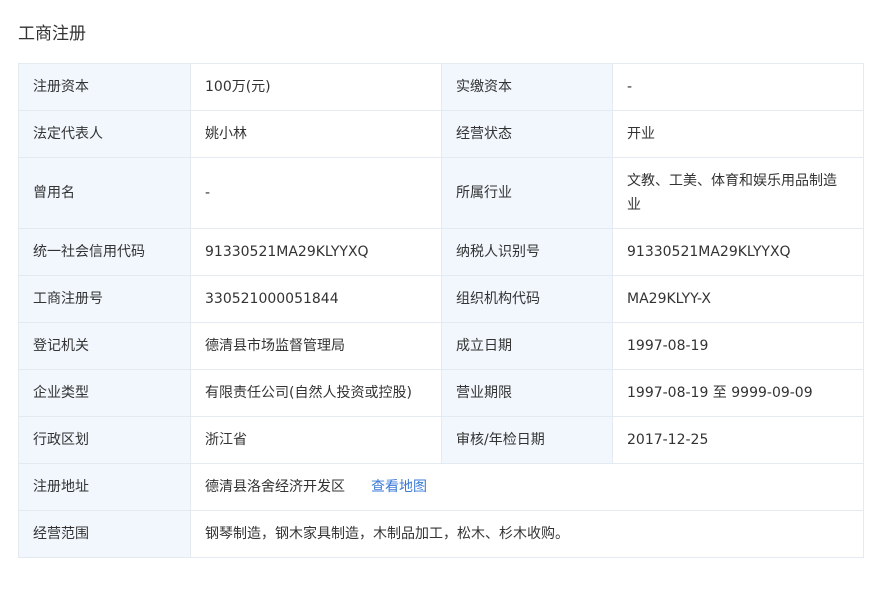 The image size is (882, 599). I want to click on view-map-link: 查看地图, so click(399, 487).